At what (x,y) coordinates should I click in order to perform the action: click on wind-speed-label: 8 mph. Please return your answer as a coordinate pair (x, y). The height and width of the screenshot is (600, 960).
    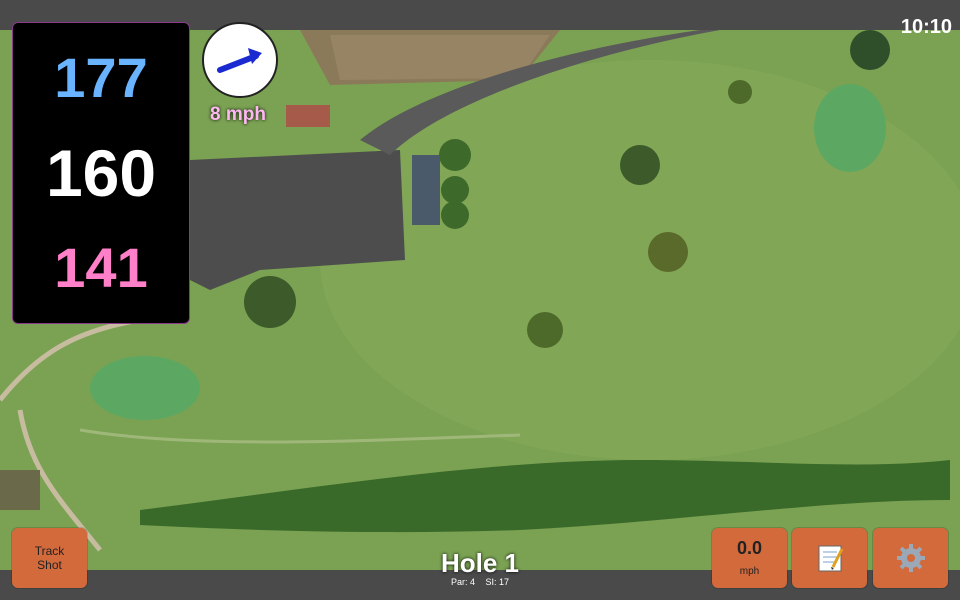
    Looking at the image, I should click on (238, 114).